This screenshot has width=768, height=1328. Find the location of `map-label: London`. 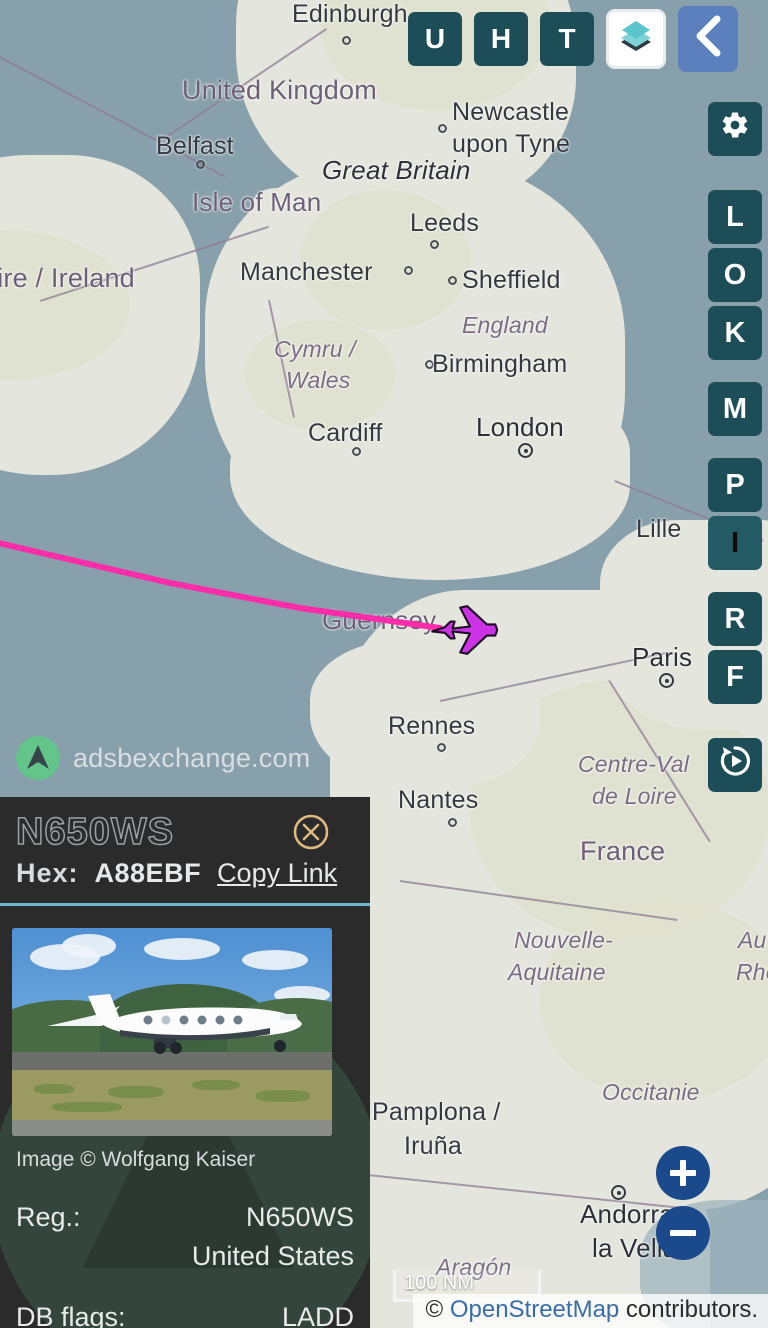

map-label: London is located at coordinates (520, 427).